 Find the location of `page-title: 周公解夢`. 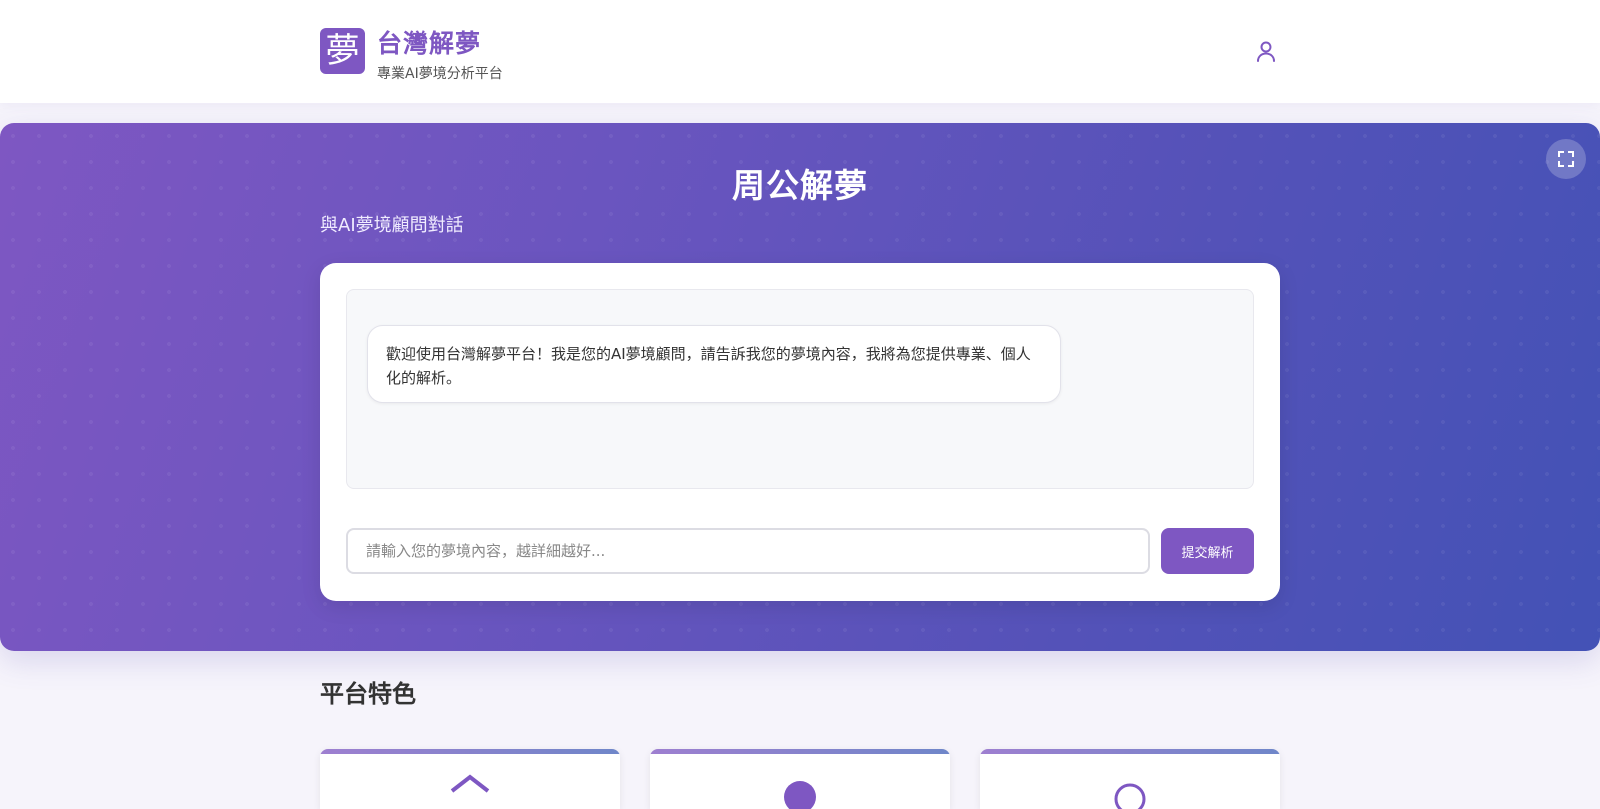

page-title: 周公解夢 is located at coordinates (800, 185).